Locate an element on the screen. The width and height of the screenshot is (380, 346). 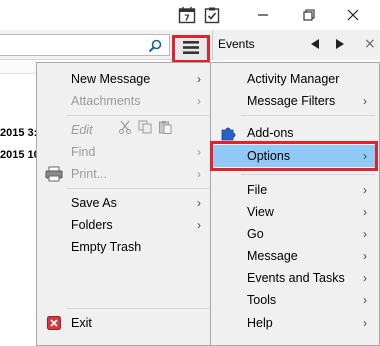
menu-item-help: Help › is located at coordinates (295, 323).